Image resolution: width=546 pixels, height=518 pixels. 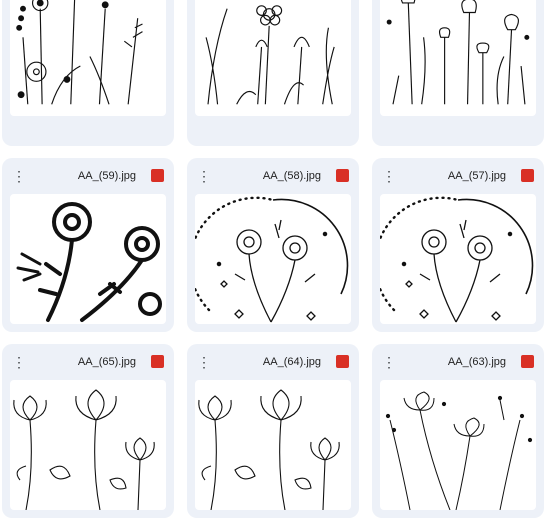 I want to click on file-card-header: ⋮ AA_(58).jpg, so click(x=273, y=176).